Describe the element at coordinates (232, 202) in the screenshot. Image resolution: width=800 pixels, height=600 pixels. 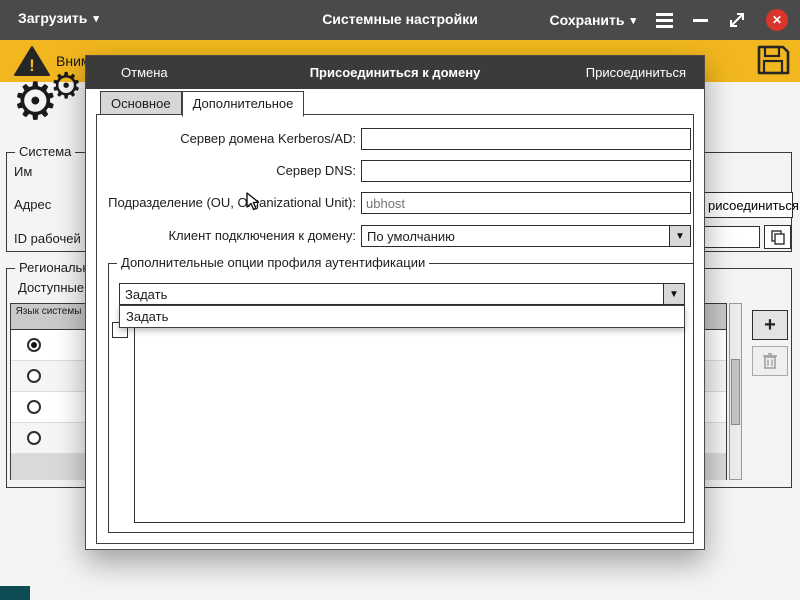
I see `ou-label: Подразделение (OU, Organizational Unit):` at that location.